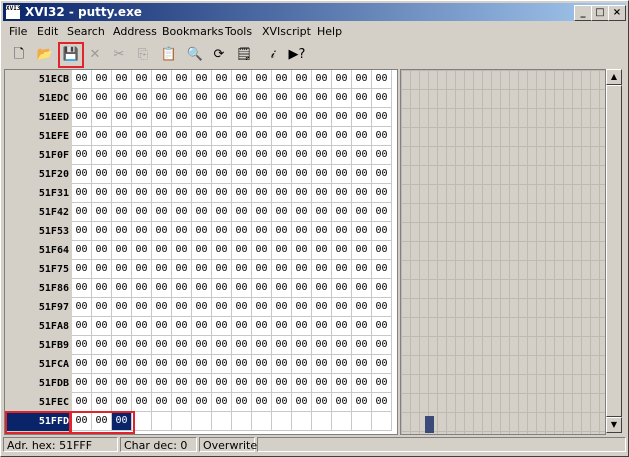  I want to click on paste-icon: 📋, so click(169, 55).